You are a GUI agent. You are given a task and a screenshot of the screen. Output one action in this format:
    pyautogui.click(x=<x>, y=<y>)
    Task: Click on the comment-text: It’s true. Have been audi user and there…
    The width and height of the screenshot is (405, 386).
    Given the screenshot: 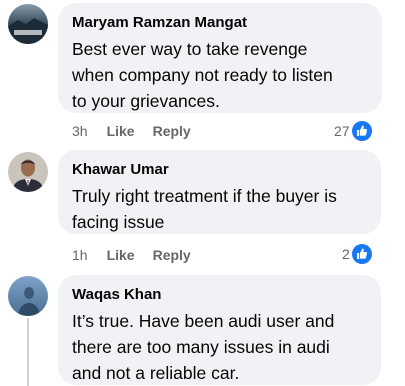 What is the action you would take?
    pyautogui.click(x=219, y=347)
    